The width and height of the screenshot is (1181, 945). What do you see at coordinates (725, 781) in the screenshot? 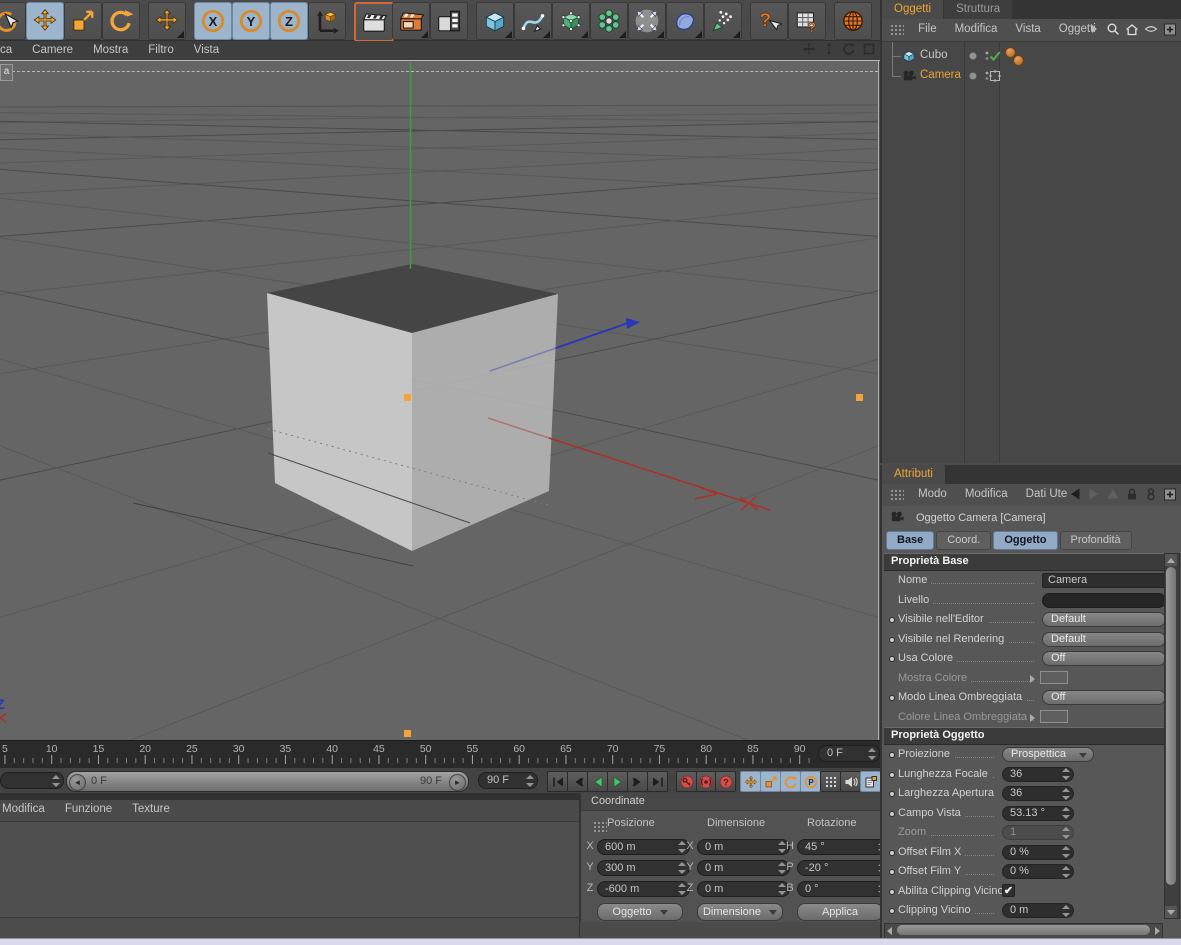
I see `record-options-button: ?` at bounding box center [725, 781].